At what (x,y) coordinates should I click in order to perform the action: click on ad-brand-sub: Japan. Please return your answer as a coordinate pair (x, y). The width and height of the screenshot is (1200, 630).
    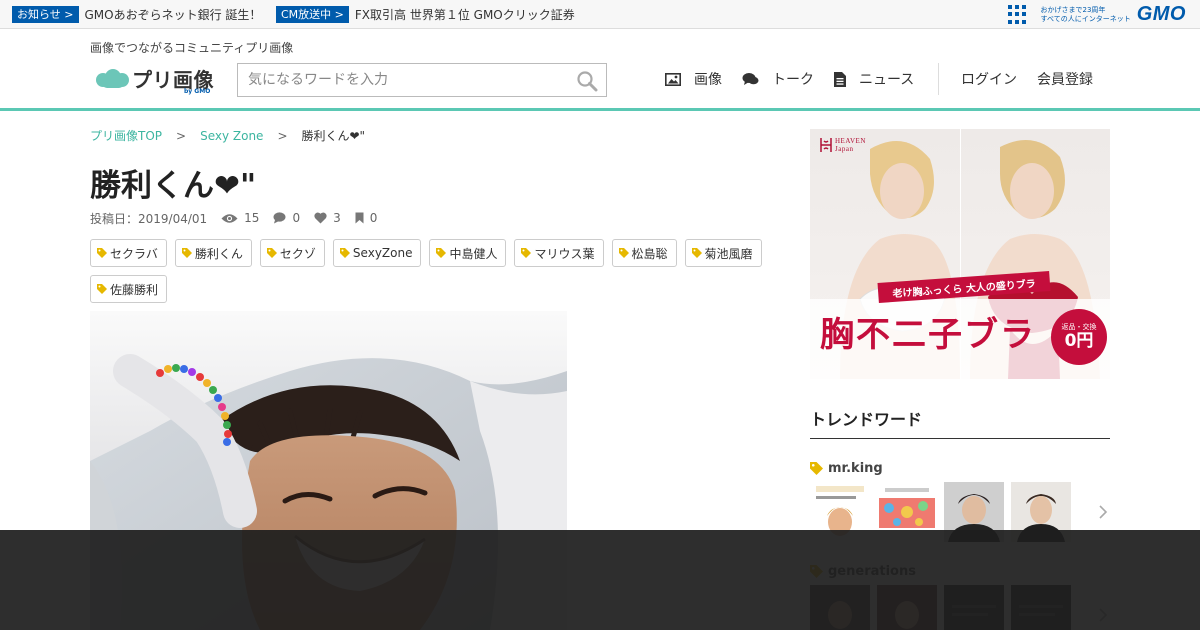
    Looking at the image, I should click on (844, 149).